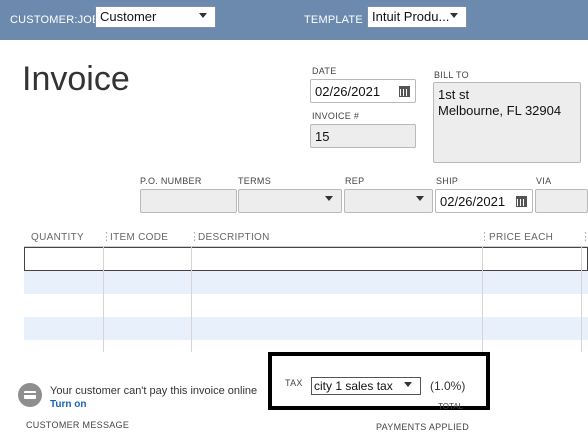 The height and width of the screenshot is (435, 588). What do you see at coordinates (55, 20) in the screenshot?
I see `customer-job-label: CUSTOMER:JOB` at bounding box center [55, 20].